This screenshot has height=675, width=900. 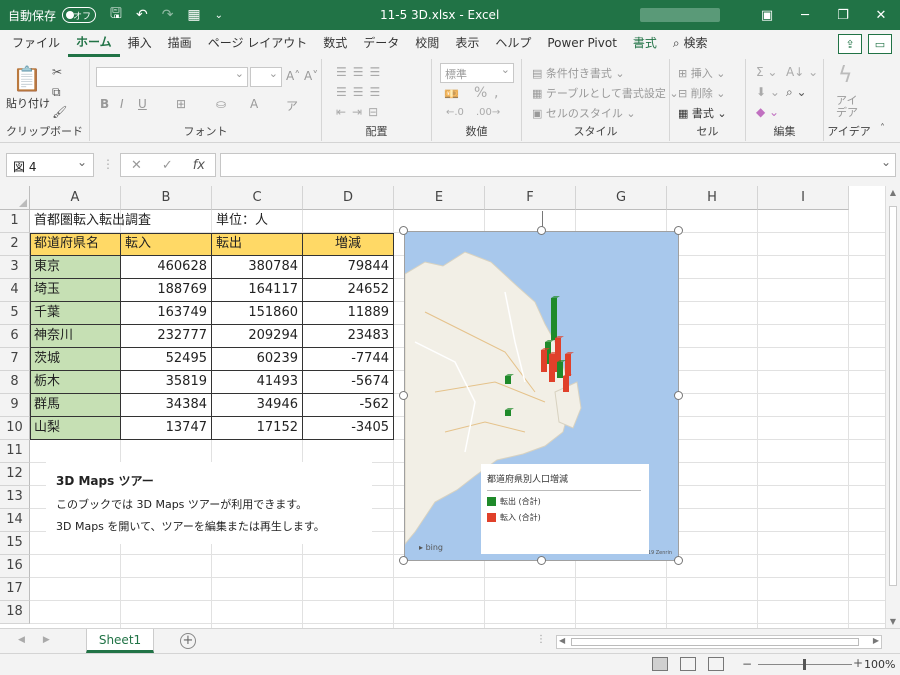 I want to click on clear-icon: ◆ ⌄, so click(x=767, y=112).